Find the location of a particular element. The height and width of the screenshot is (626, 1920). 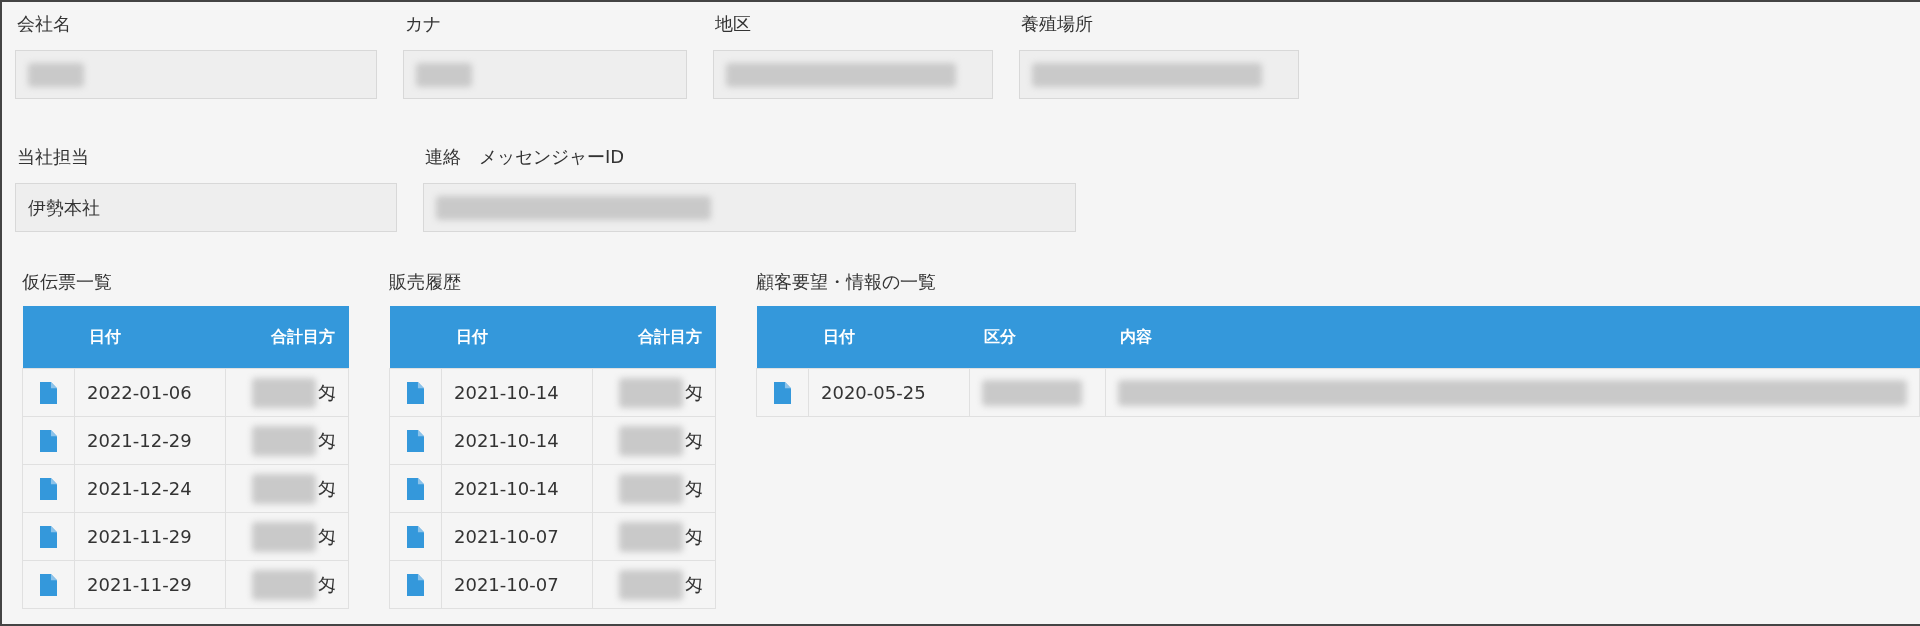

table-cell: 2022-01-06 is located at coordinates (150, 392).